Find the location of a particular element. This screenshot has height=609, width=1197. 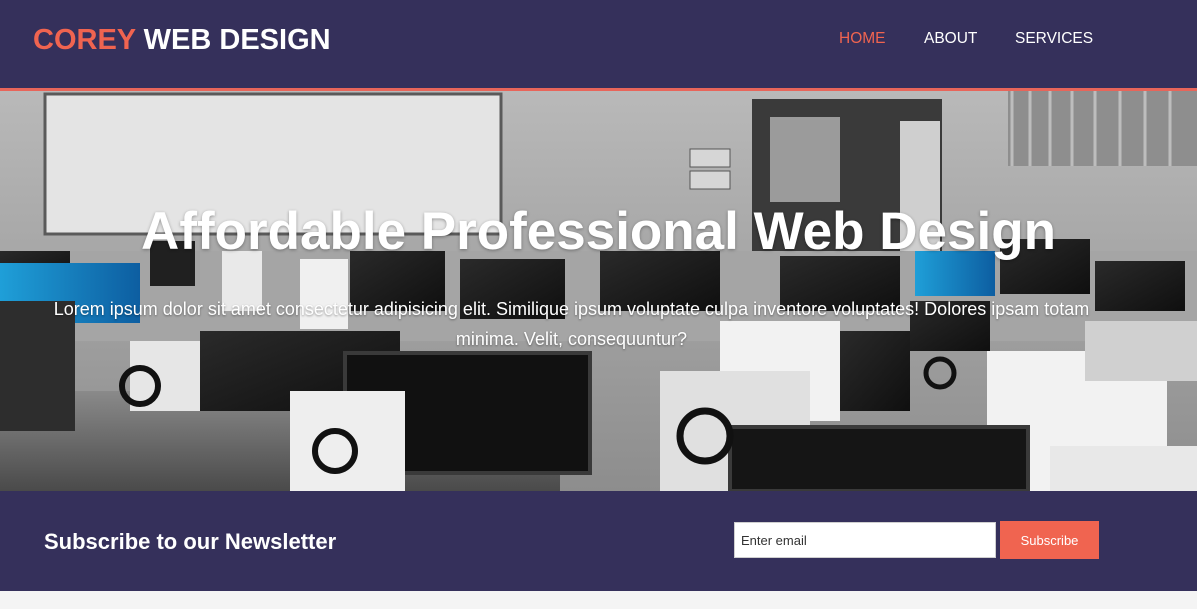

site-header: COREY WEB DESIGN HOME ABOUT SERVICES is located at coordinates (598, 44).